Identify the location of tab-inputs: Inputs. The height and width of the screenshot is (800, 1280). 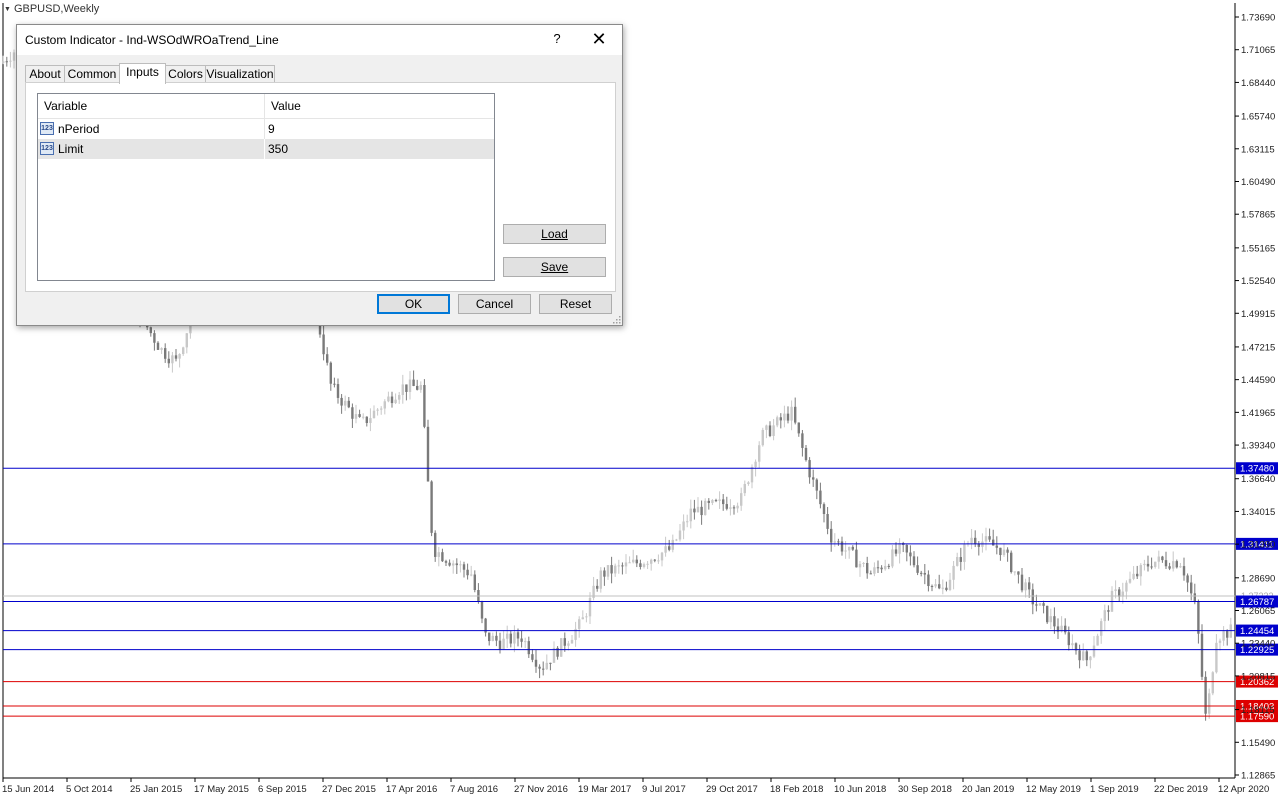
(142, 73).